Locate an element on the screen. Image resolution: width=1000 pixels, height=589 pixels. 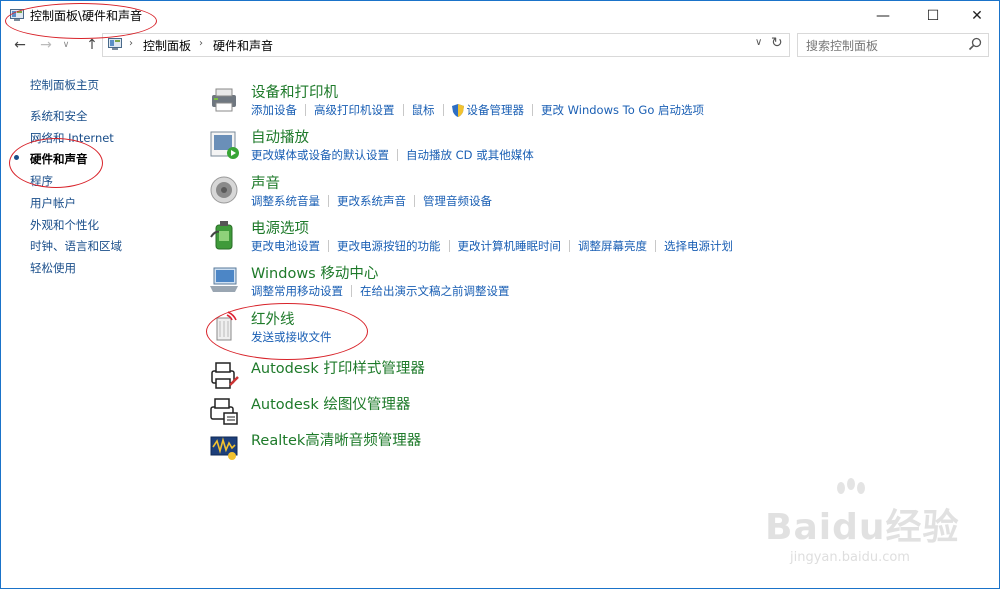
category-links: 更改电池设置 更改电源按钮的功能 更改计算机睡眠时间 调整屏幕亮度 选择电源计划 is located at coordinates (492, 246).